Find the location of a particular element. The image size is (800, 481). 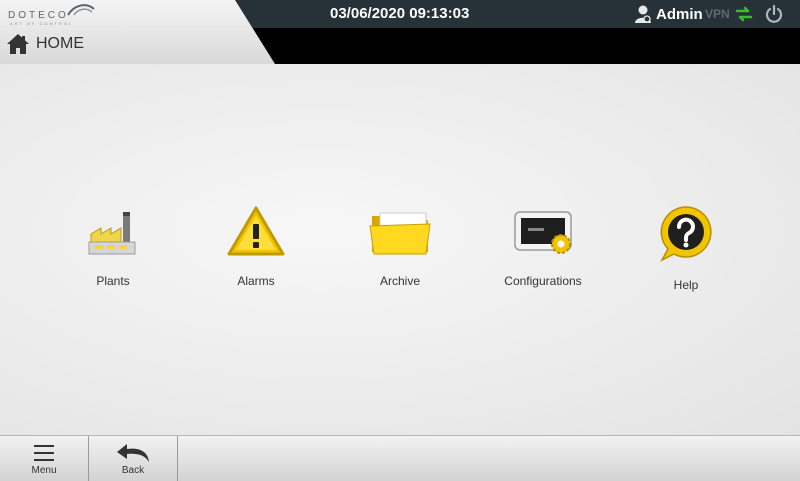

home-icon is located at coordinates (18, 44).